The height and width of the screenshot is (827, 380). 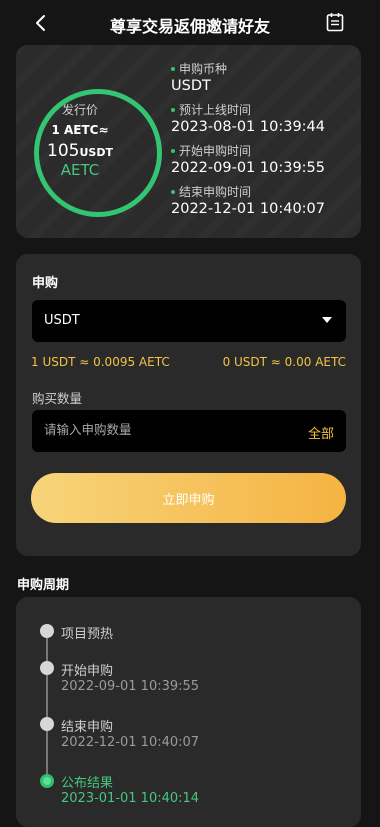 I want to click on step-label: 开始申购, so click(x=87, y=671).